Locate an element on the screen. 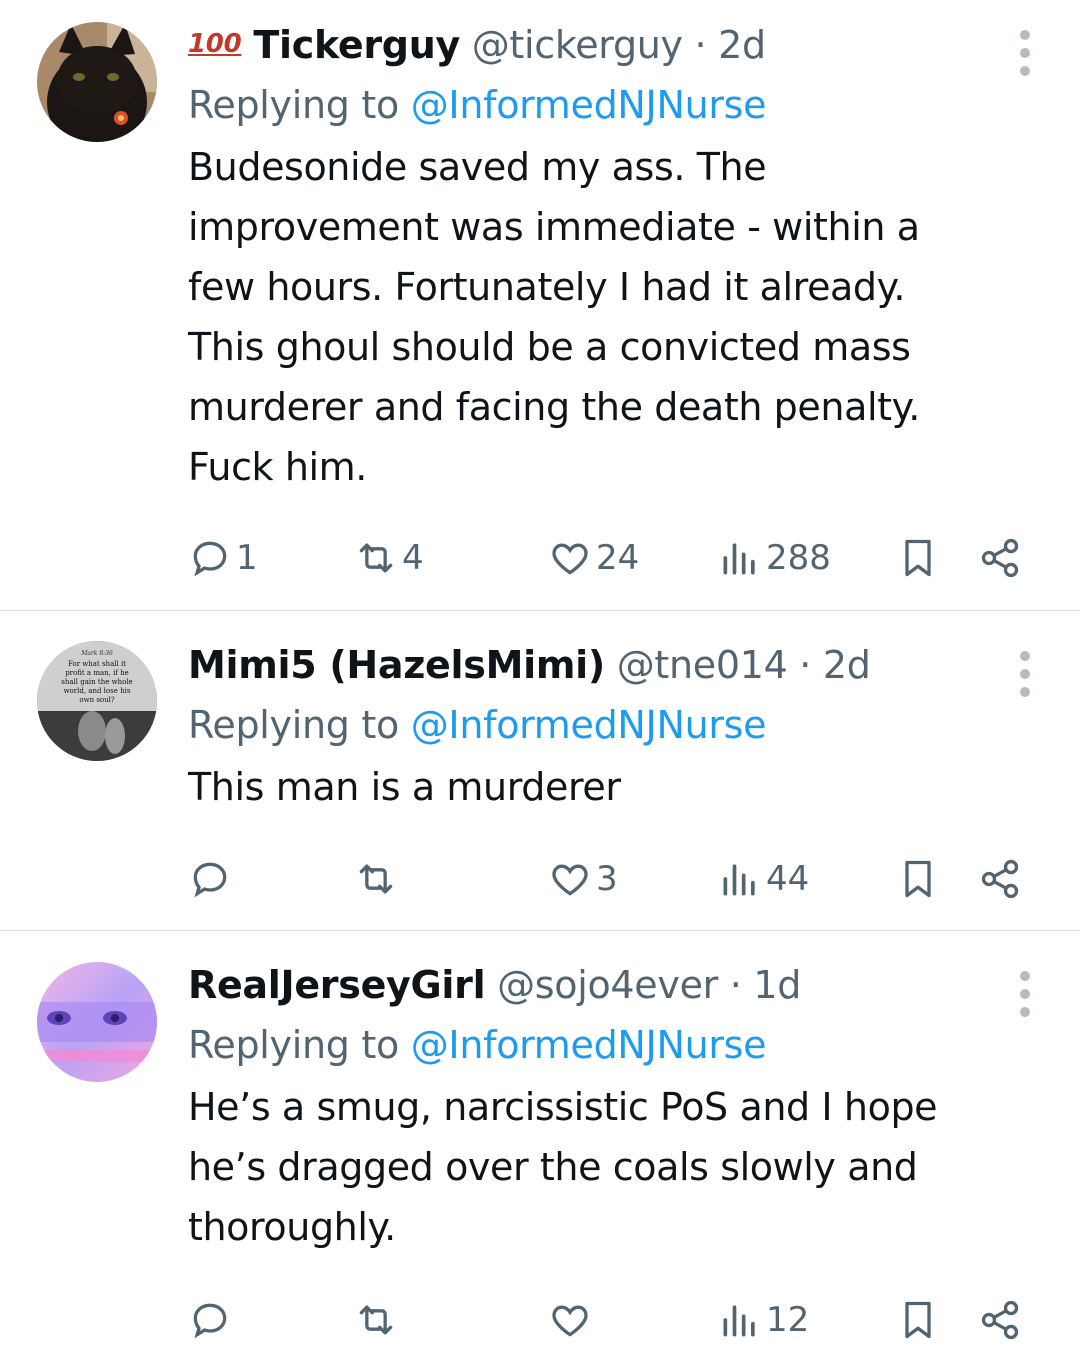  reply-count: 1 is located at coordinates (247, 558).